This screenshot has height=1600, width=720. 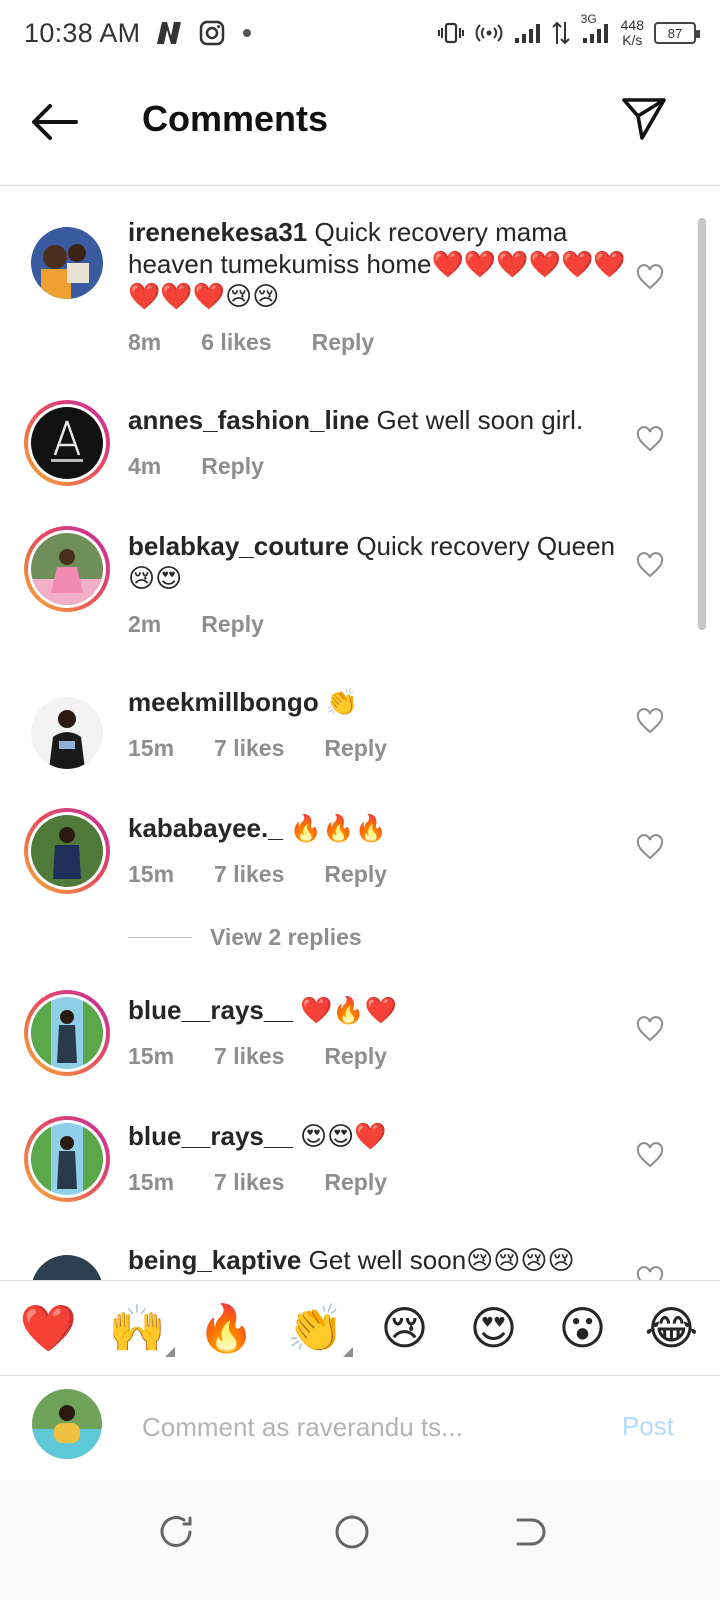 I want to click on header: Comments, so click(x=360, y=126).